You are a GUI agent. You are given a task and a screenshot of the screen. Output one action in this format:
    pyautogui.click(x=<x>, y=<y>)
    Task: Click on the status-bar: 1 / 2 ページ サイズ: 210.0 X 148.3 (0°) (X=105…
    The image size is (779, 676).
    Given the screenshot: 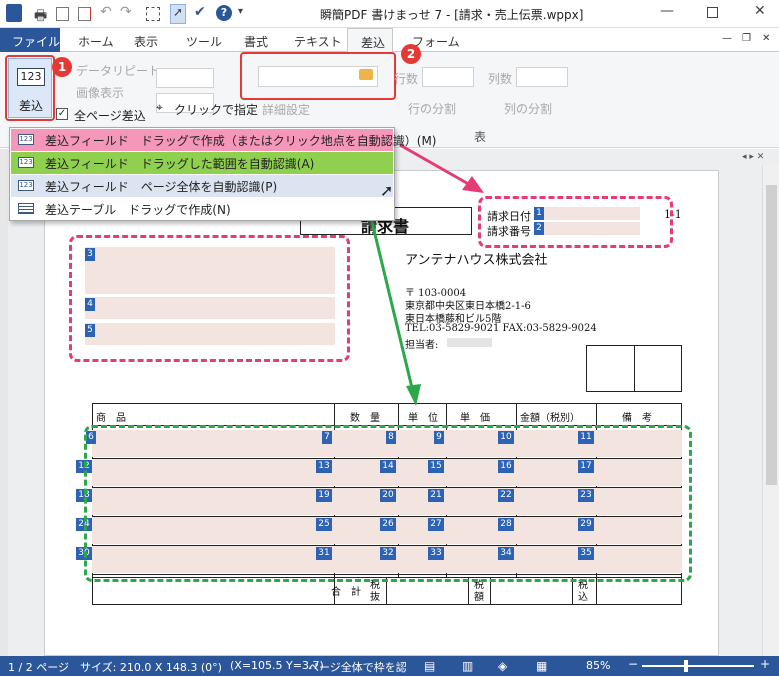 What is the action you would take?
    pyautogui.click(x=389, y=666)
    